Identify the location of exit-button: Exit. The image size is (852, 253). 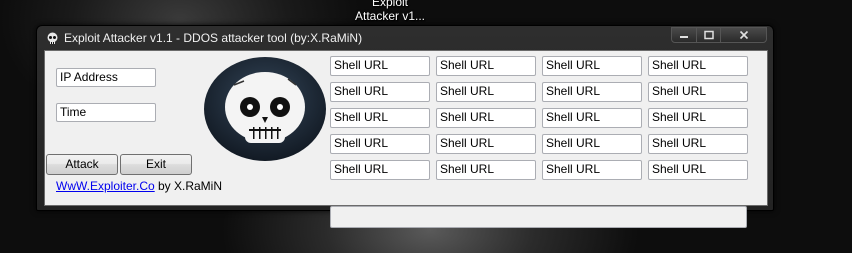
(156, 164).